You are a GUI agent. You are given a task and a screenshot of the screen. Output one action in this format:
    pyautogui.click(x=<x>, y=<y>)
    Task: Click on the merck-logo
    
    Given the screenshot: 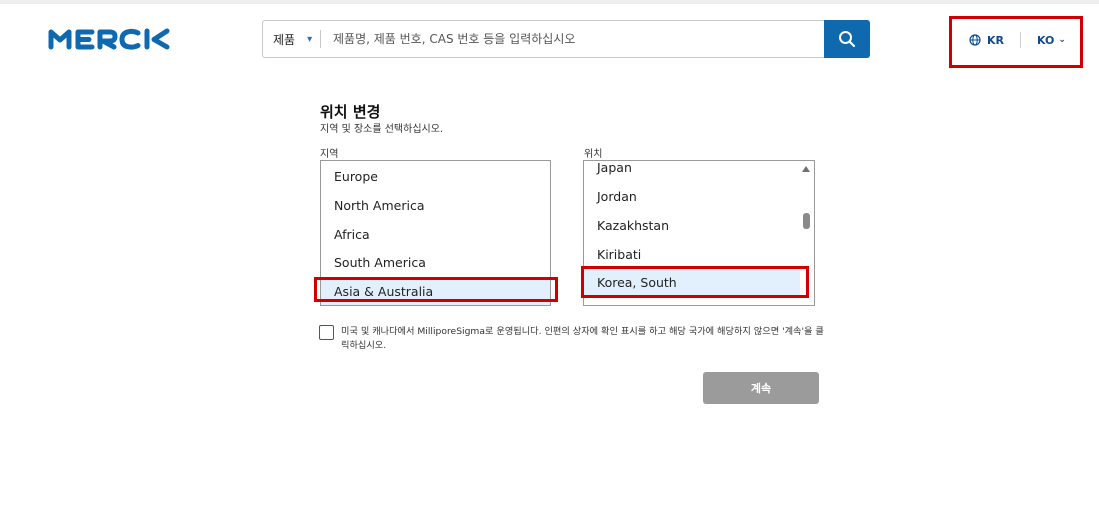 What is the action you would take?
    pyautogui.click(x=111, y=39)
    